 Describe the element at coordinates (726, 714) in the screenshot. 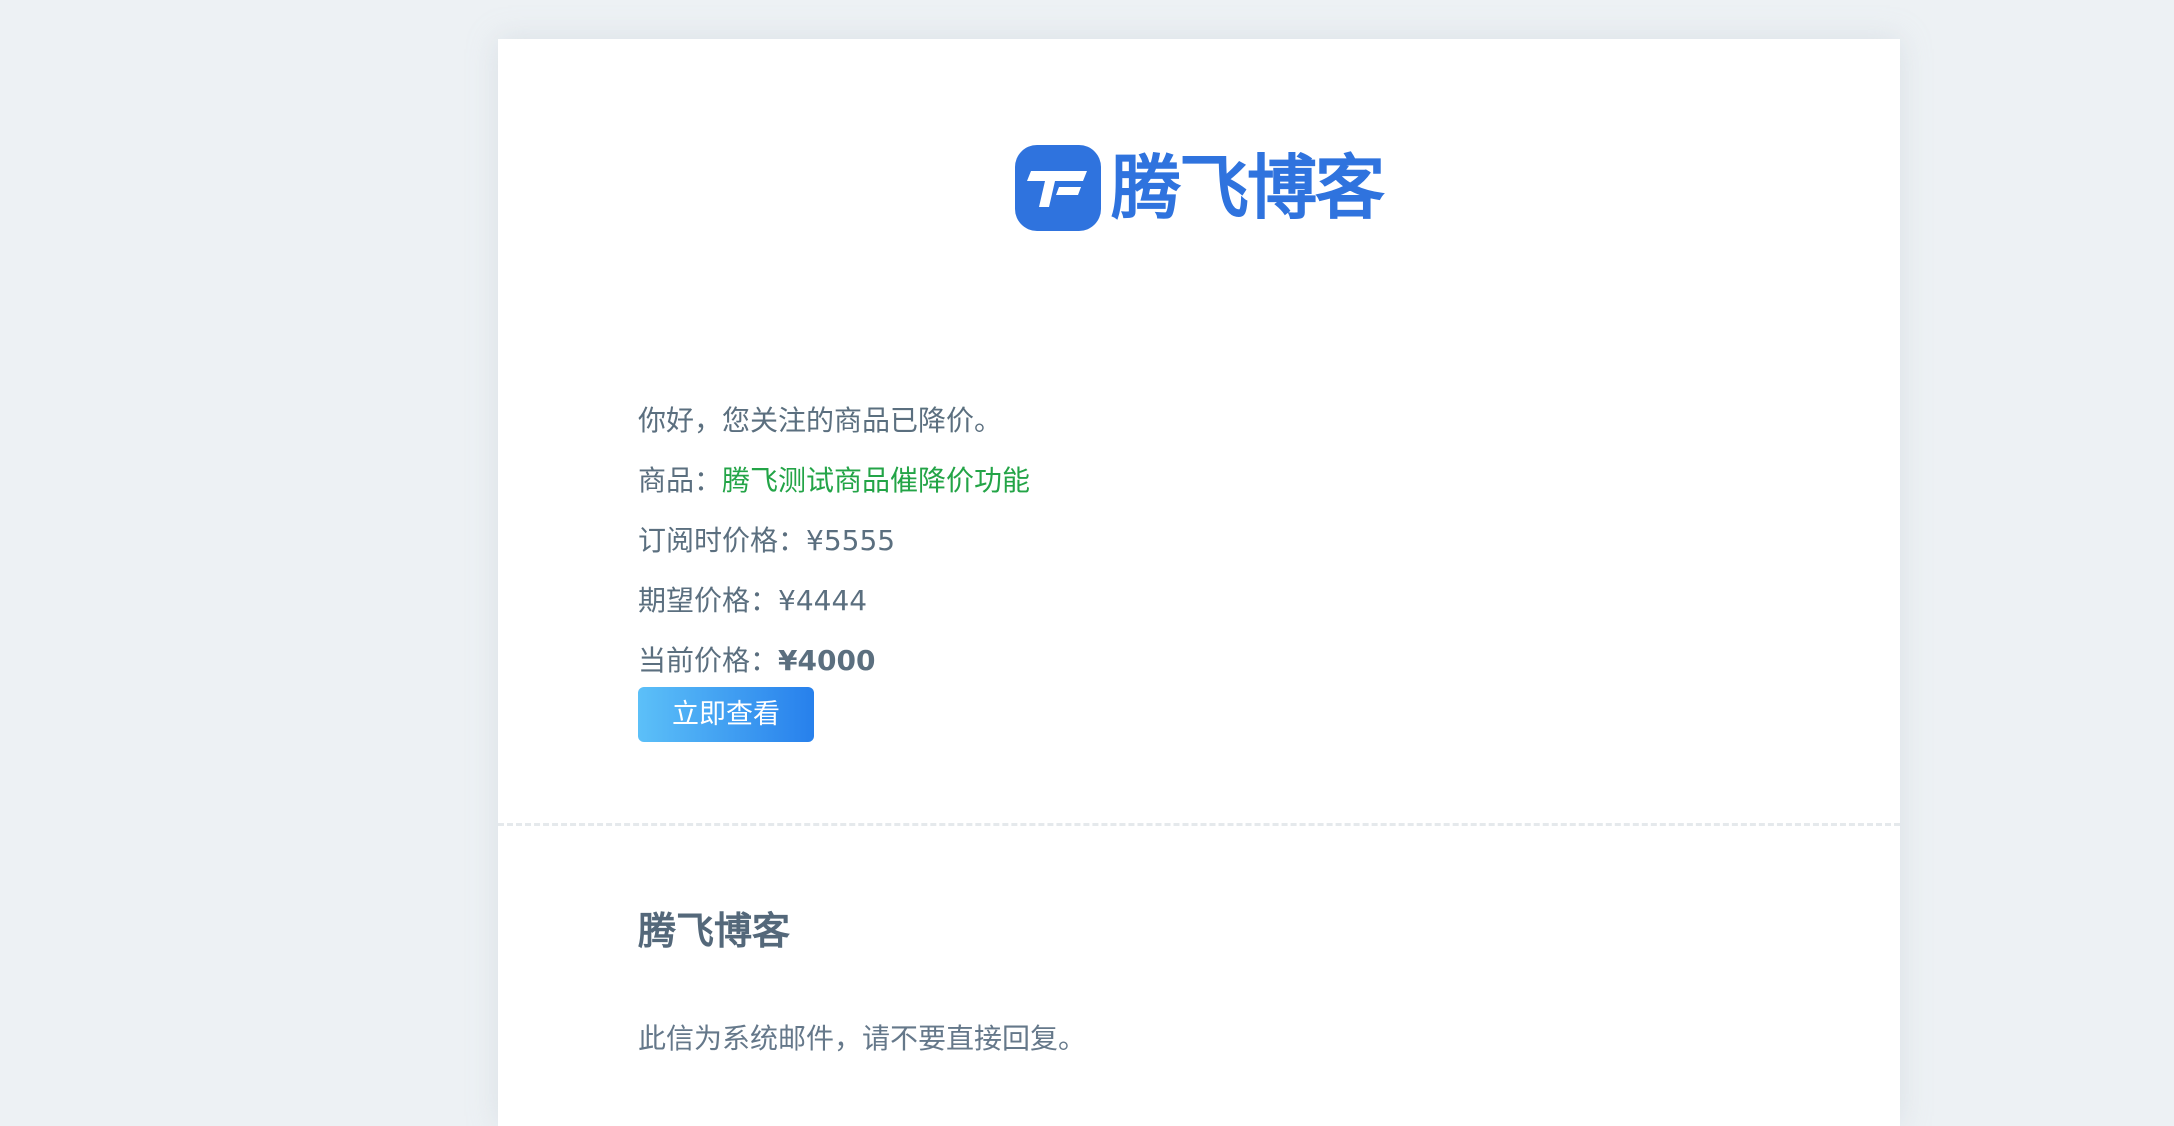

I see `view-now-button: 立即查看` at that location.